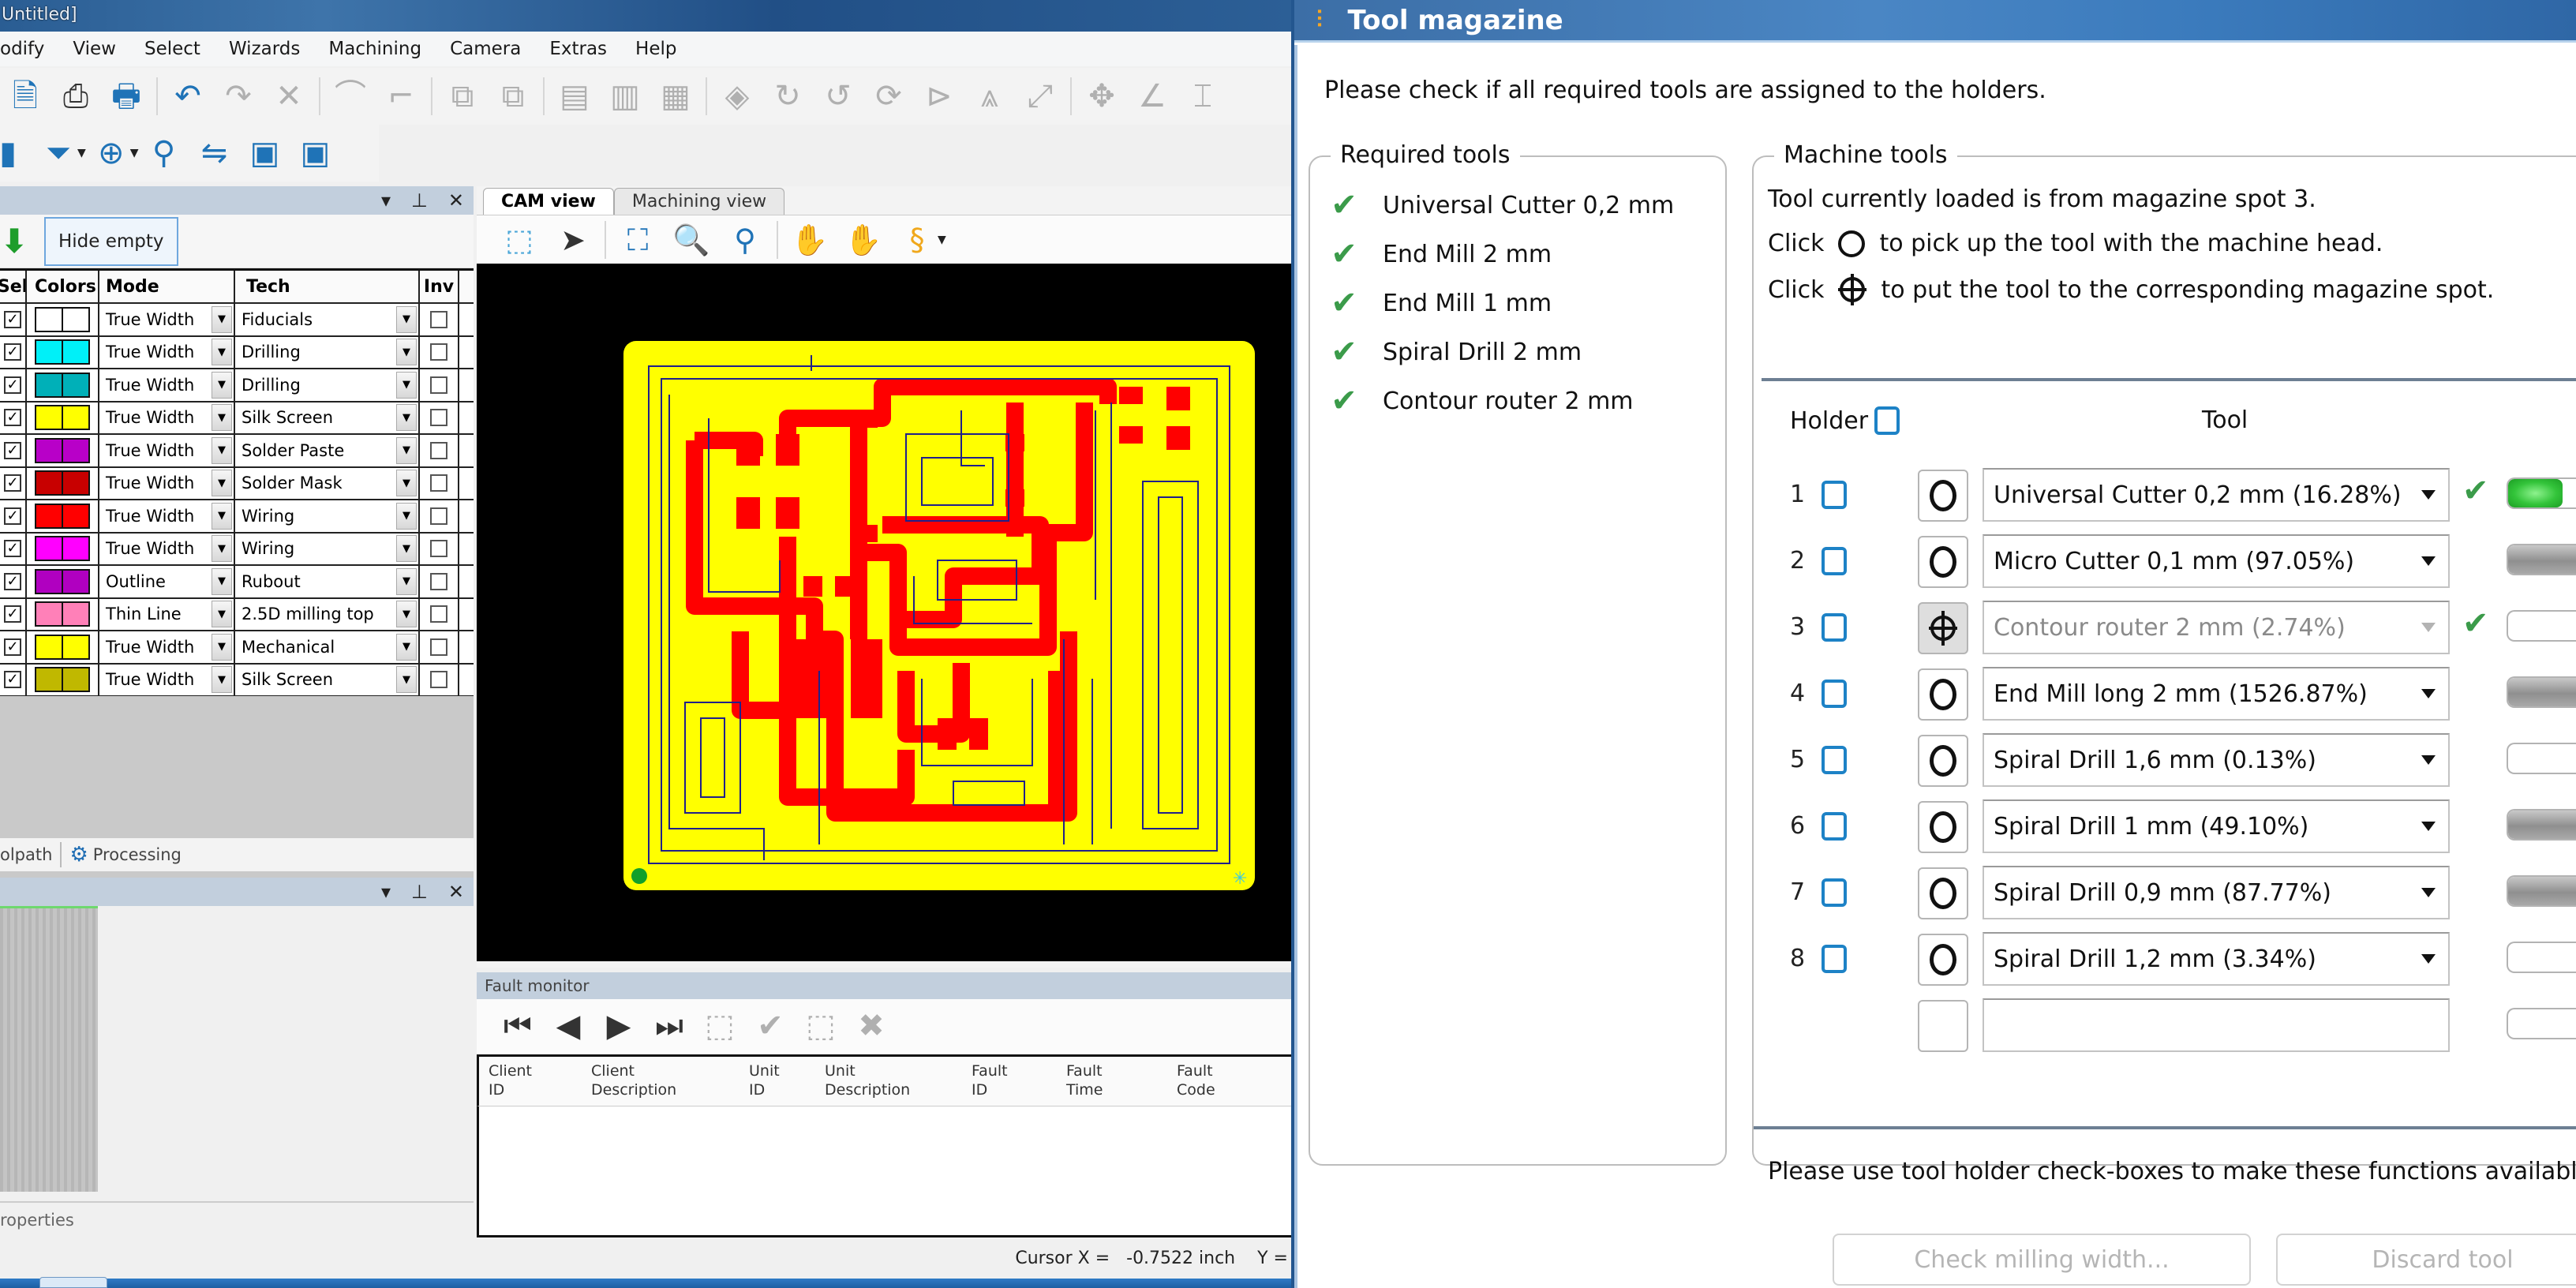 Image resolution: width=2576 pixels, height=1288 pixels. Describe the element at coordinates (2216, 959) in the screenshot. I see `tool-select: Spiral Drill 1,2 mm (3.34%)` at that location.